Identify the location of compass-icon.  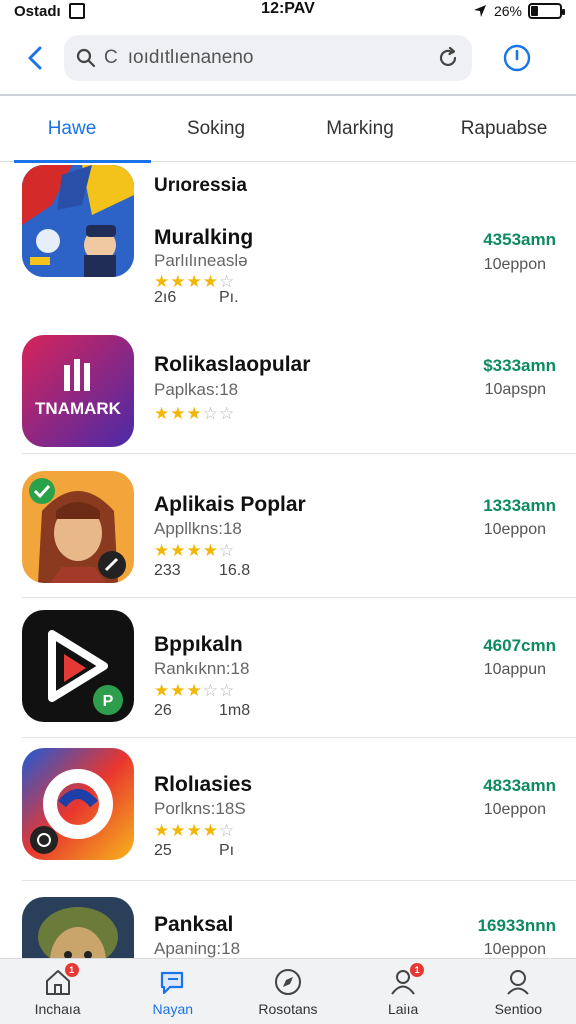
(288, 982).